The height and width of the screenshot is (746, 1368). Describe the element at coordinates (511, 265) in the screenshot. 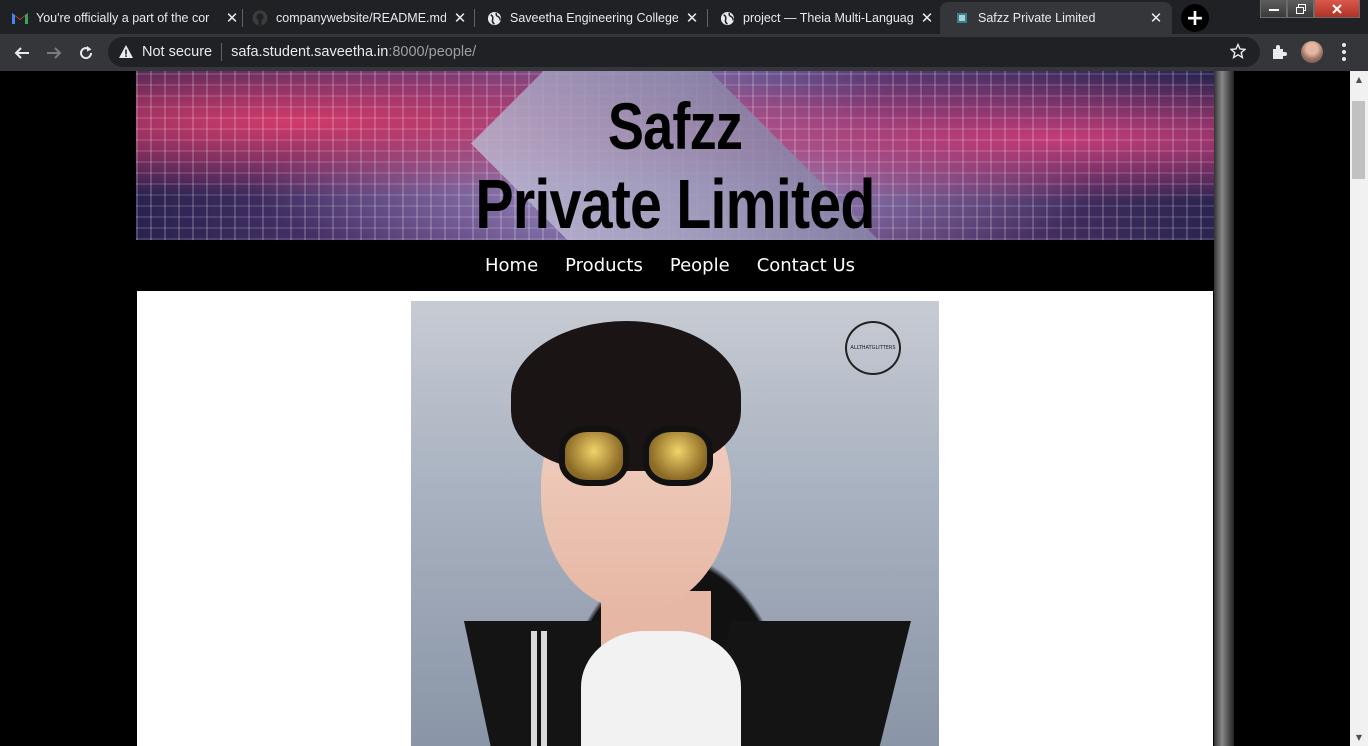

I see `nav-home: Home` at that location.